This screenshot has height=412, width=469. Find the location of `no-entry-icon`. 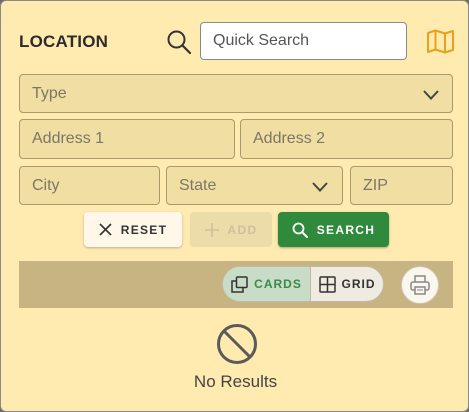

no-entry-icon is located at coordinates (237, 344).